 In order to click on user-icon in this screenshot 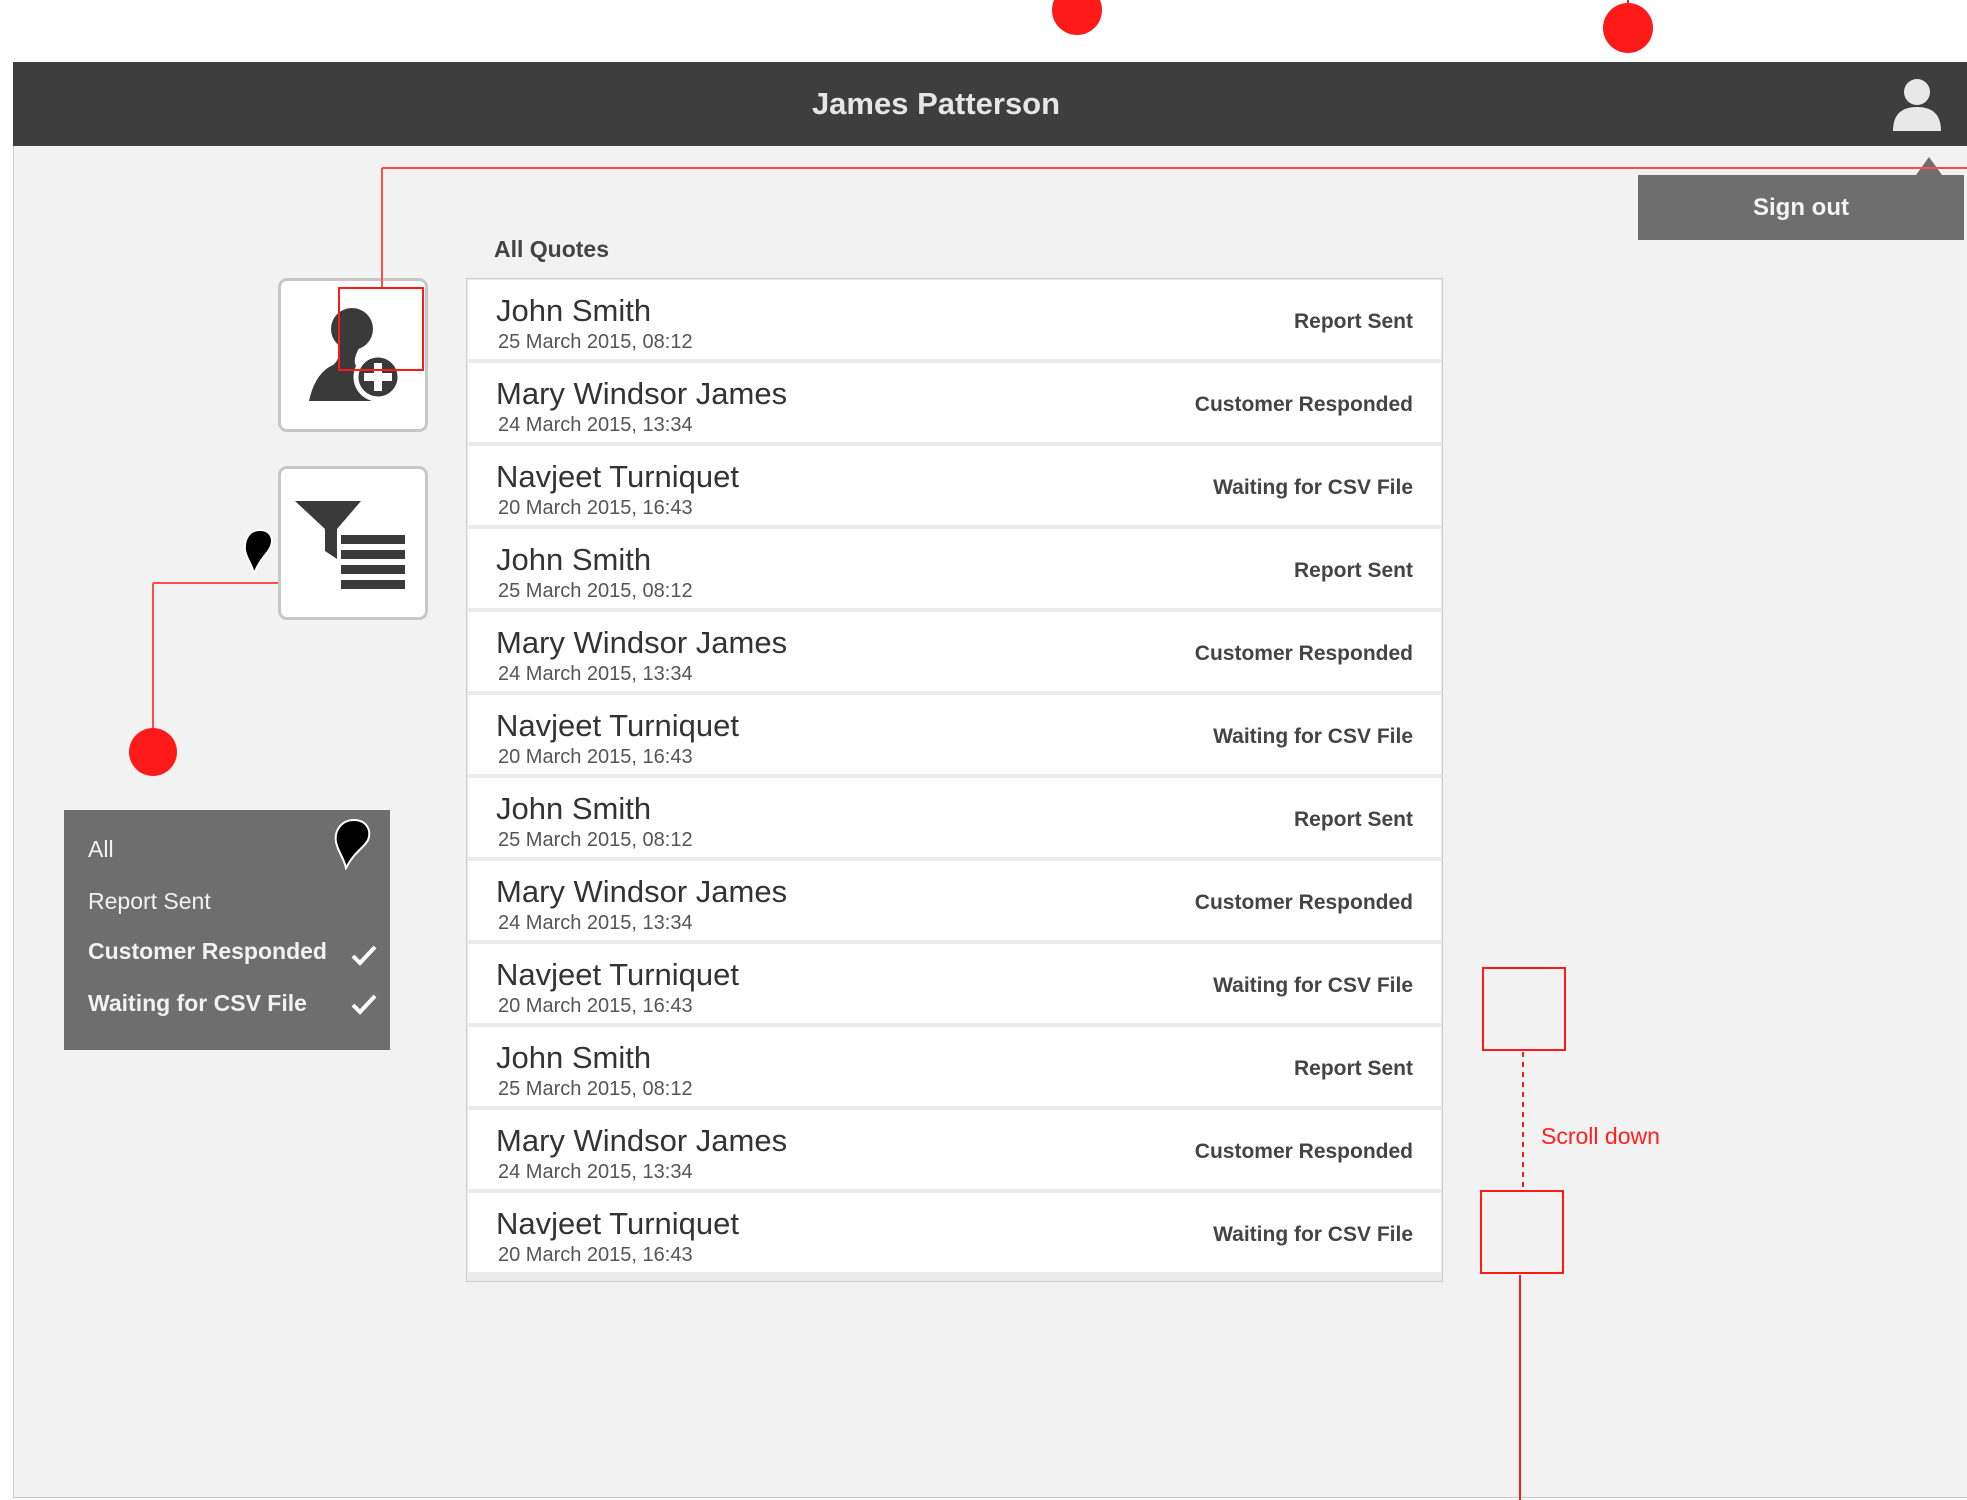, I will do `click(1917, 104)`.